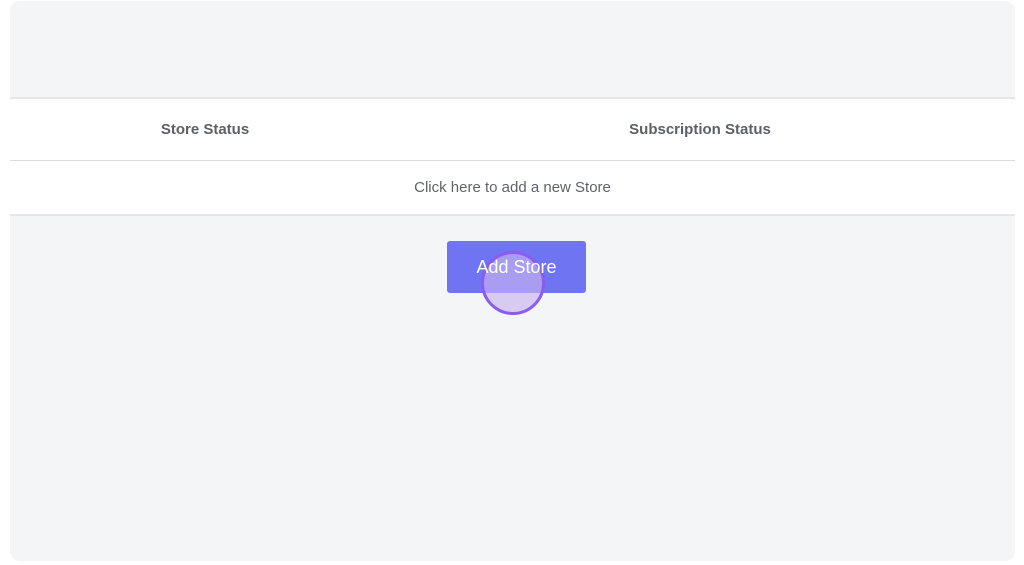  Describe the element at coordinates (700, 129) in the screenshot. I see `column-header-subscription-status: Subscription Status` at that location.